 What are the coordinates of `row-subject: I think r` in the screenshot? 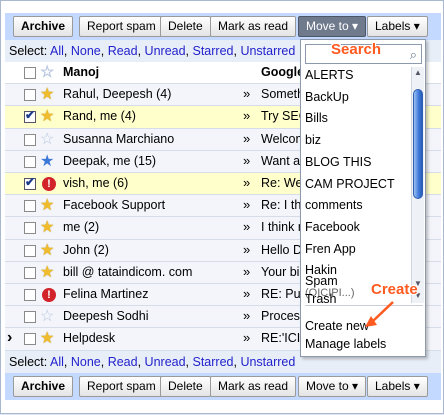 It's located at (283, 227).